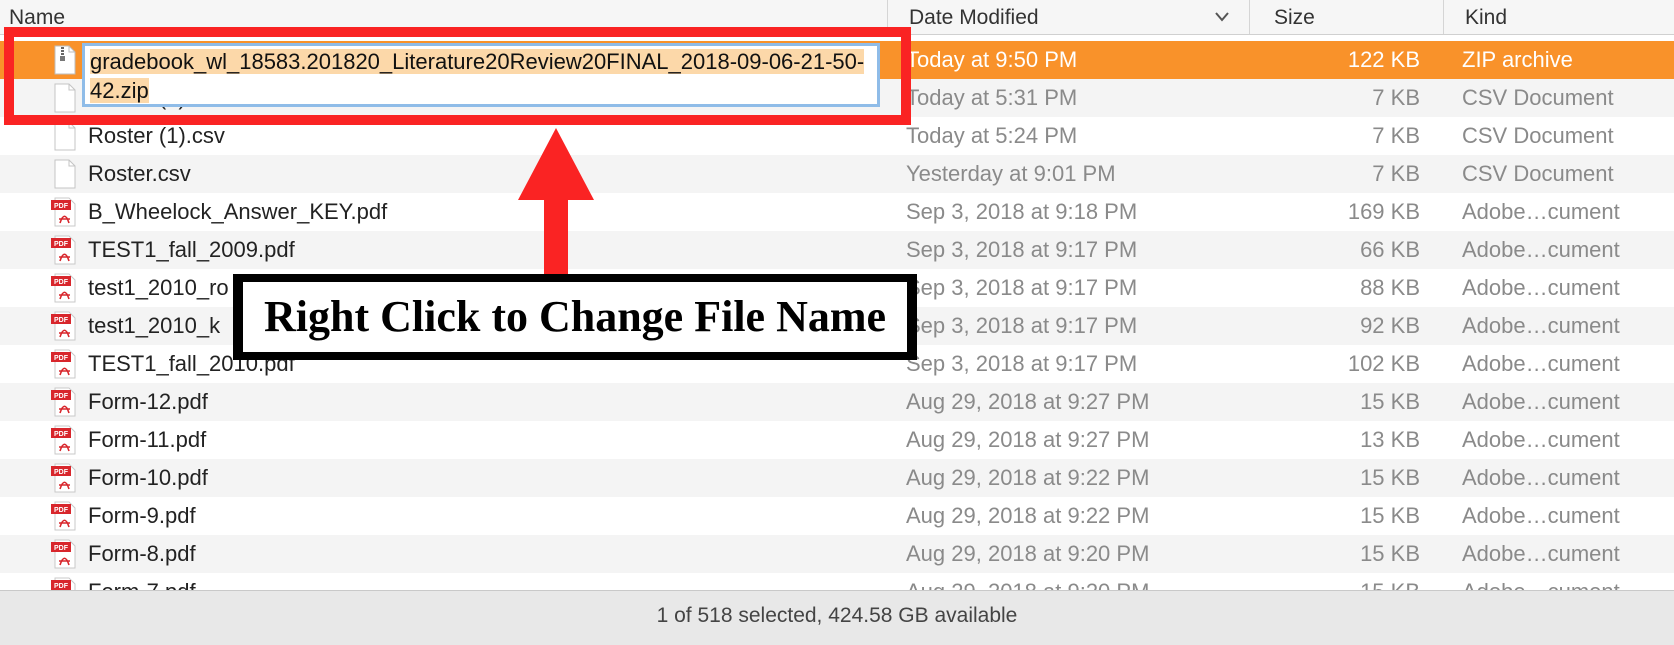 Image resolution: width=1674 pixels, height=645 pixels. Describe the element at coordinates (556, 201) in the screenshot. I see `up-arrow-icon` at that location.